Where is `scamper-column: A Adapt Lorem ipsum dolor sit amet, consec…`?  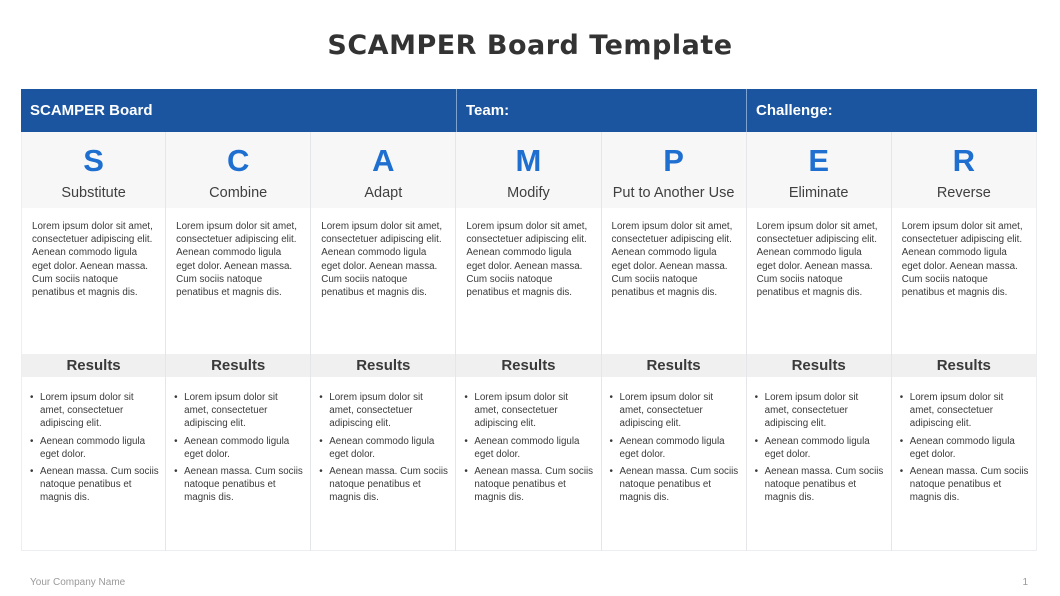
scamper-column: A Adapt Lorem ipsum dolor sit amet, consec… is located at coordinates (384, 341).